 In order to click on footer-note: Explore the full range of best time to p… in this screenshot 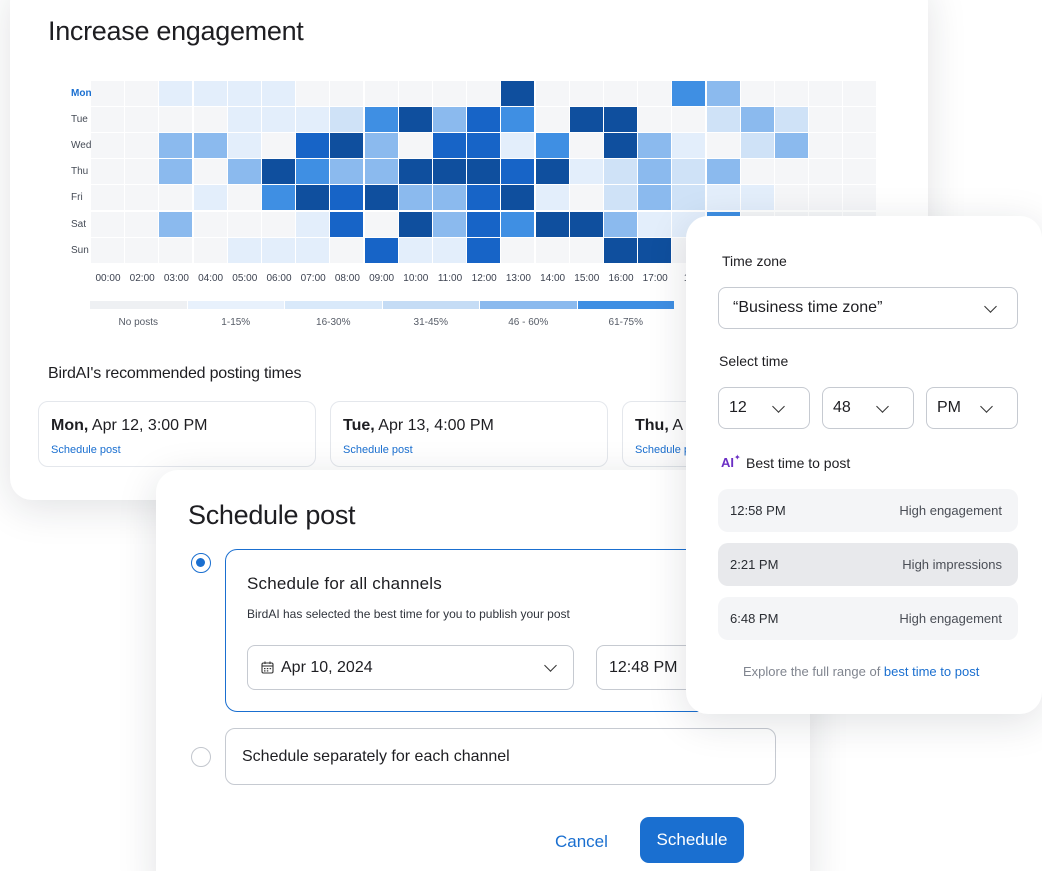, I will do `click(861, 671)`.